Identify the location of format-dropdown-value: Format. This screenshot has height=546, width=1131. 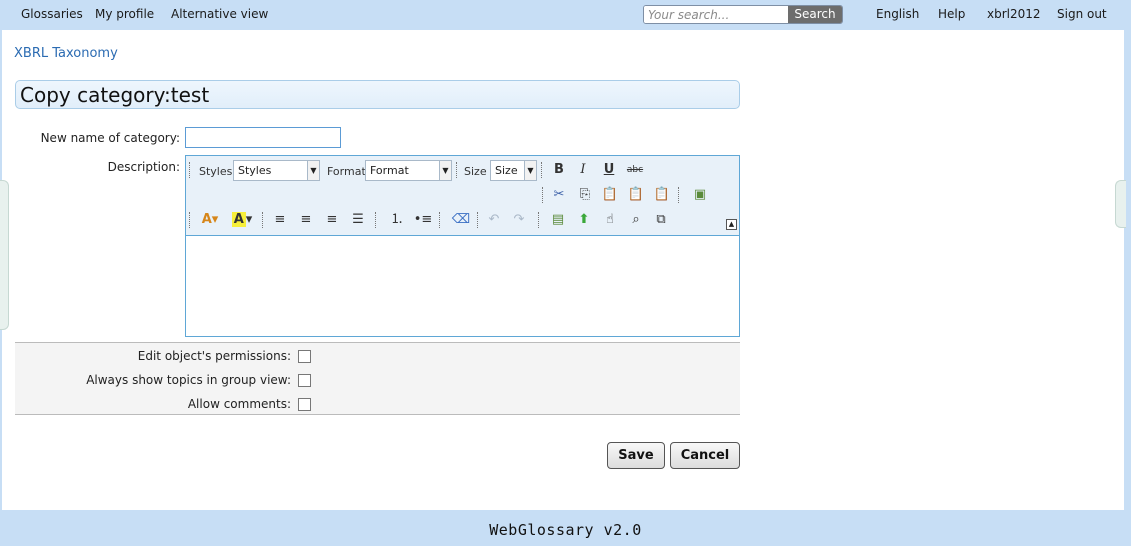
(389, 170).